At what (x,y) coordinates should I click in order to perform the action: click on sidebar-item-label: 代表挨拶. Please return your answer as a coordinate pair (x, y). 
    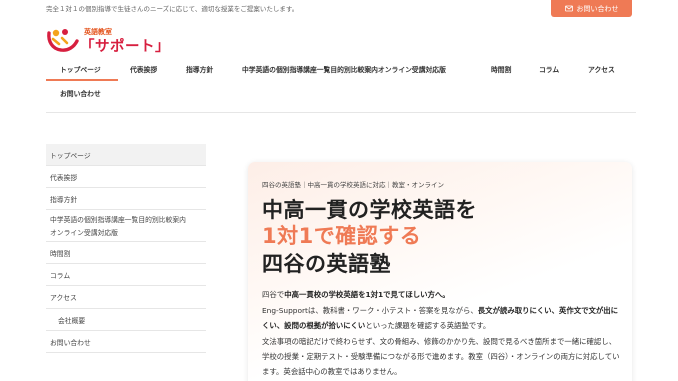
    Looking at the image, I should click on (64, 177).